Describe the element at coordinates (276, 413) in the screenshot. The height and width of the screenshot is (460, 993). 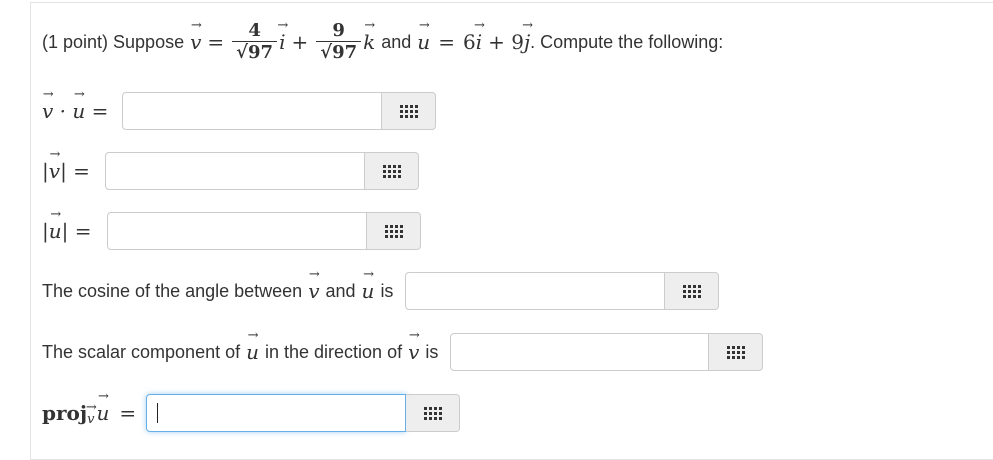
I see `projection-input` at that location.